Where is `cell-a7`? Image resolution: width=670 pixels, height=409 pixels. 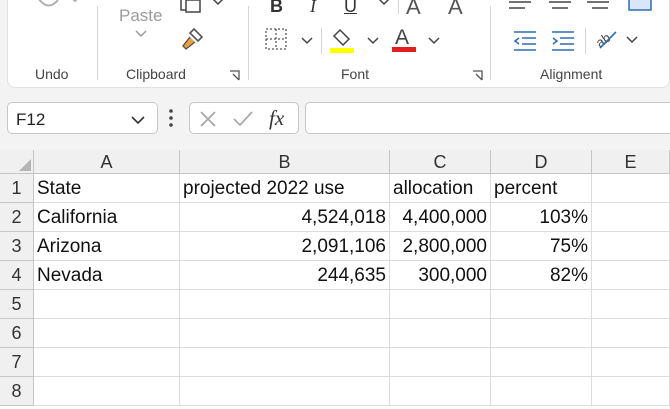
cell-a7 is located at coordinates (107, 362).